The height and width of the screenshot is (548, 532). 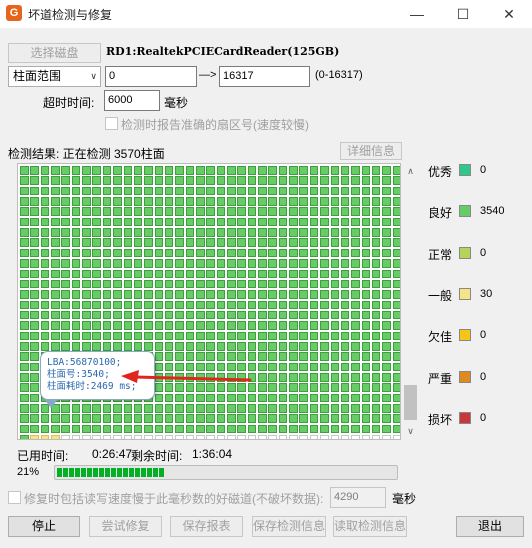 I want to click on load-info-button: 读取检测信息, so click(x=370, y=526).